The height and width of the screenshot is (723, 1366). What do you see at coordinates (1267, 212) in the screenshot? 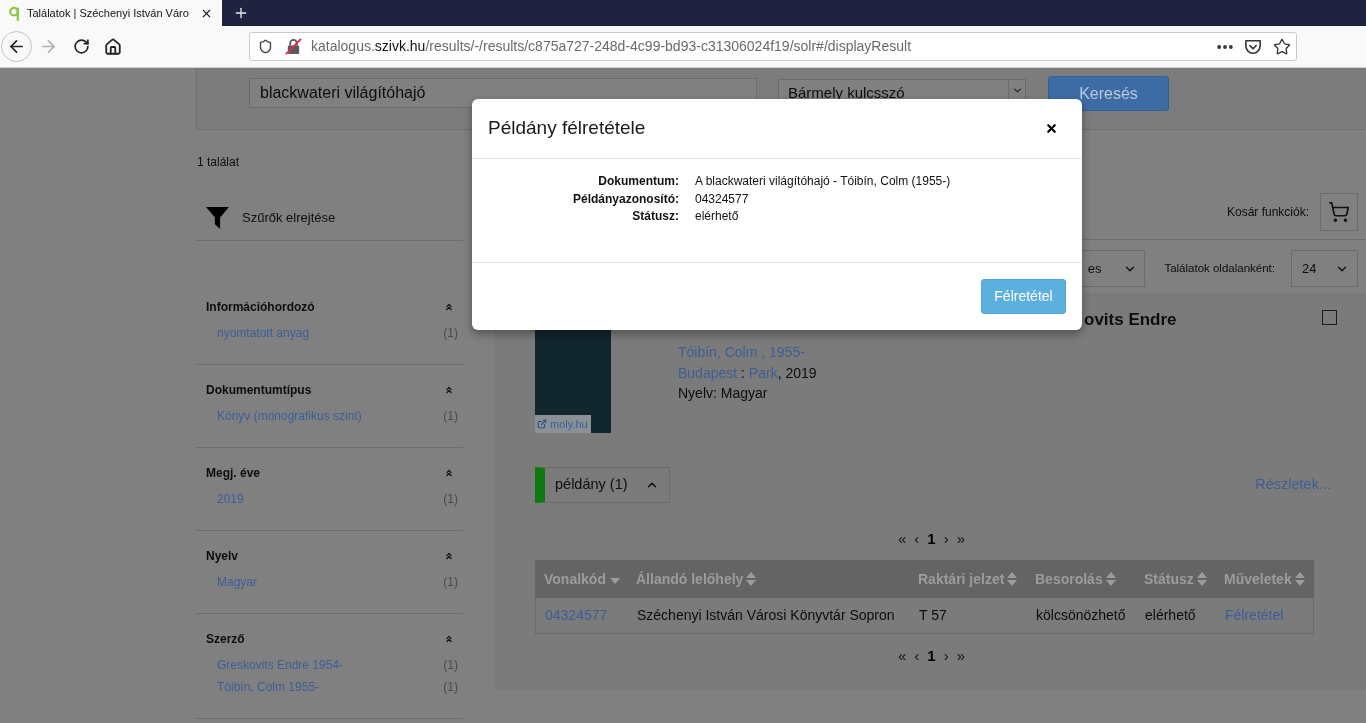
I see `cart-label: Kosár funkciók:` at bounding box center [1267, 212].